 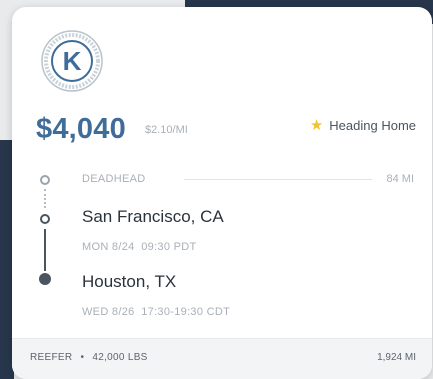 I want to click on heading-home-badge: ★ Heading Home, so click(x=363, y=125).